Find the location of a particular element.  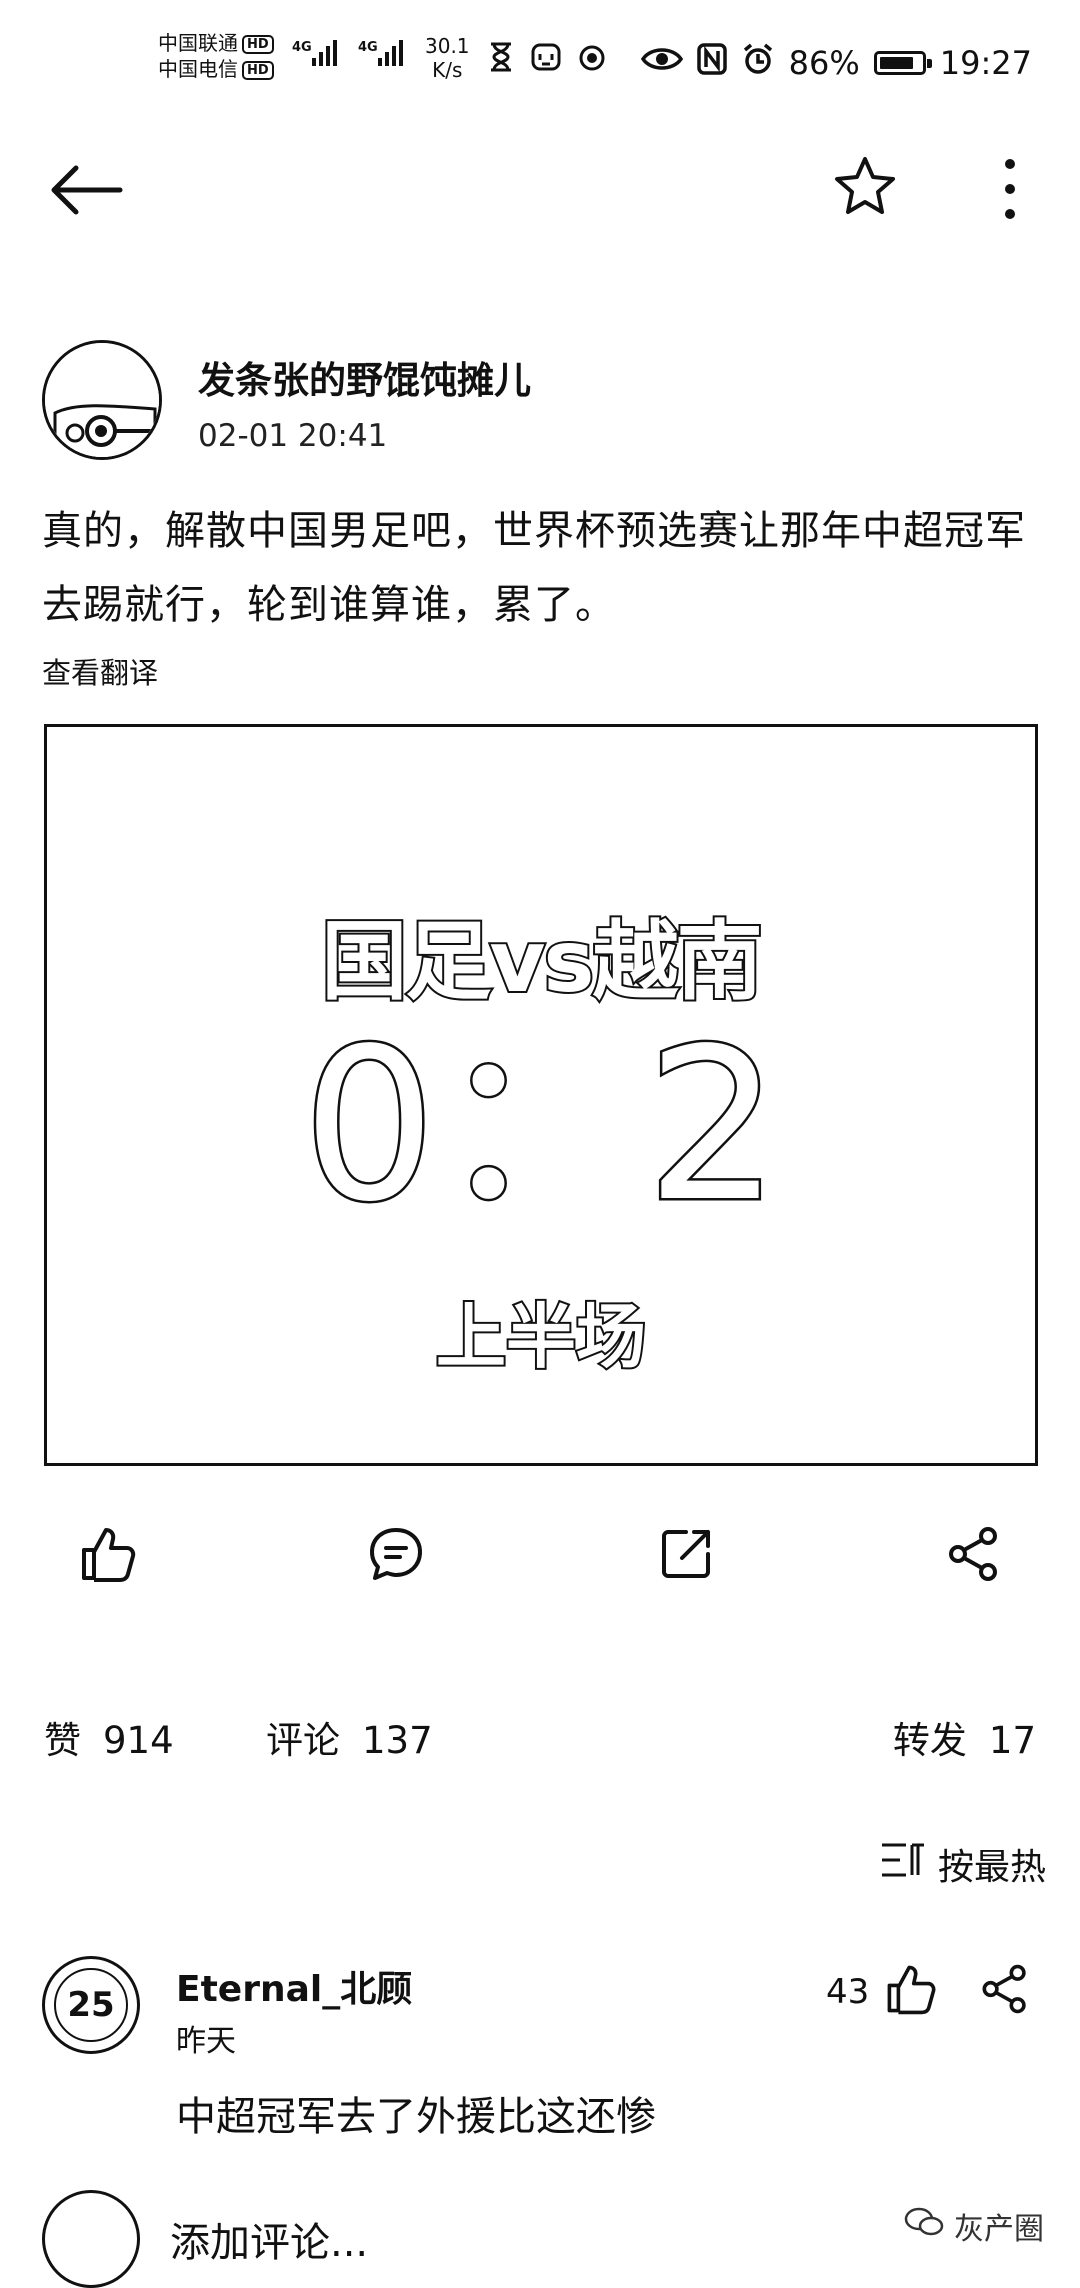

comment-like-icon is located at coordinates (911, 1989).